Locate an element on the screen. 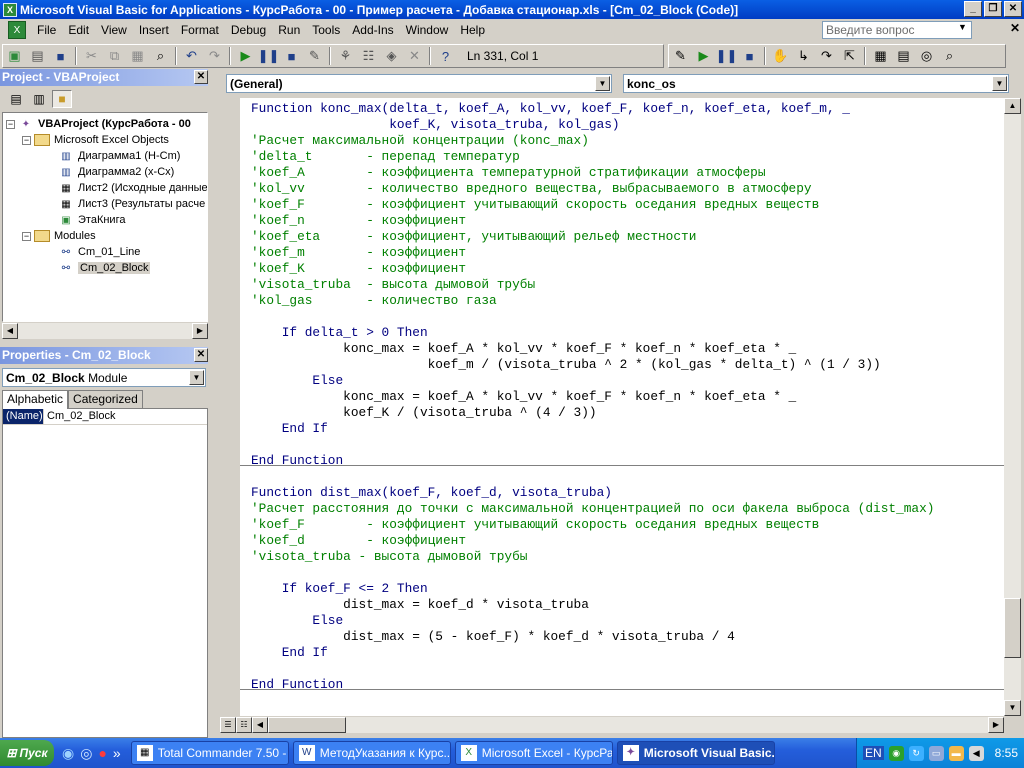 This screenshot has width=1024, height=768. run-icon: ▶ is located at coordinates (245, 56).